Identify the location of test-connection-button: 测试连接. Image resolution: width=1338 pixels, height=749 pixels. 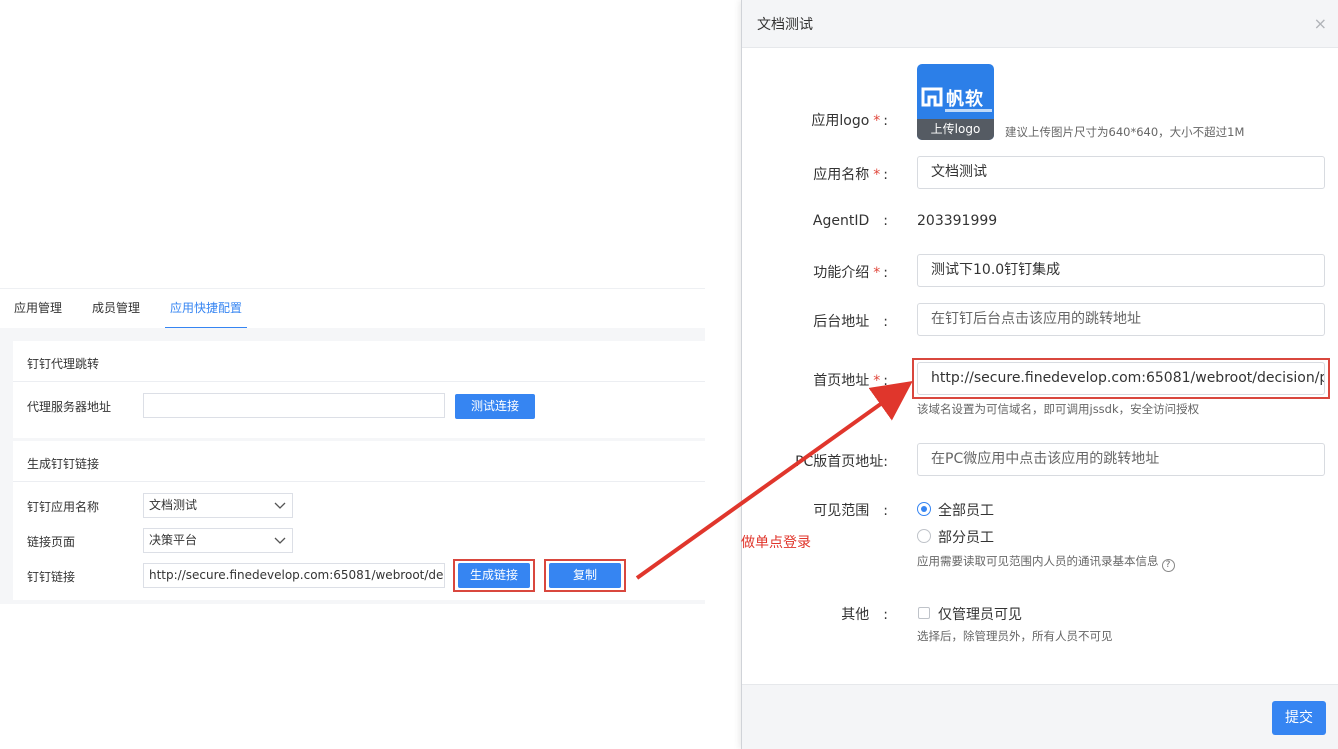
(495, 406).